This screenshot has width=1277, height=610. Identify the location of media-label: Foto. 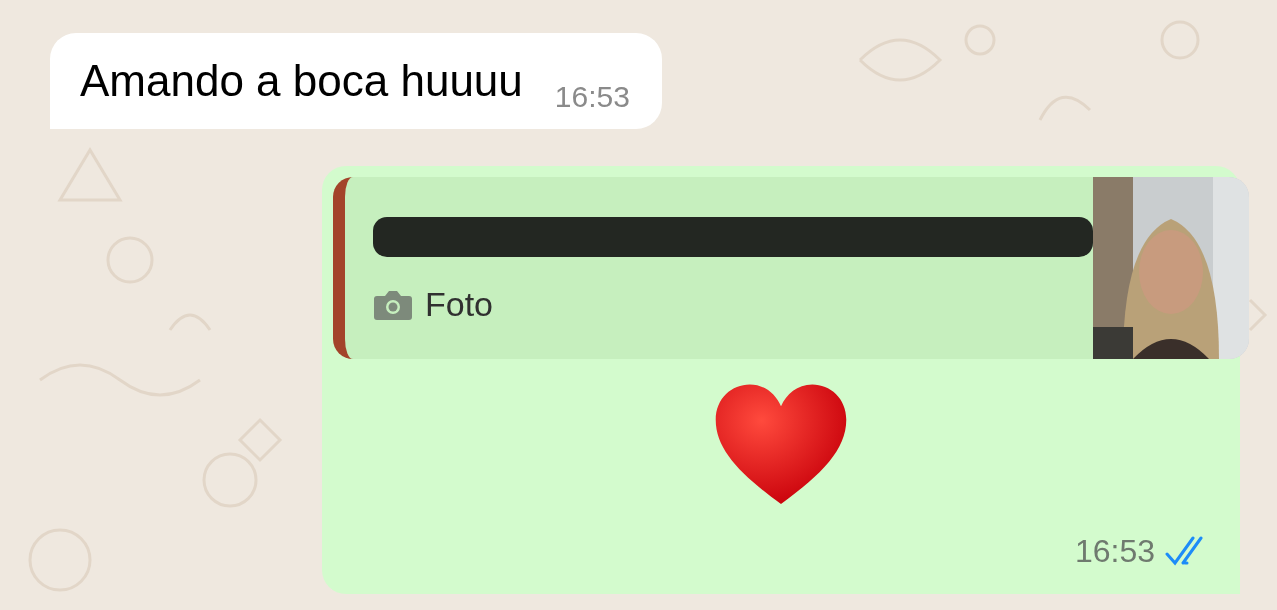
(459, 304).